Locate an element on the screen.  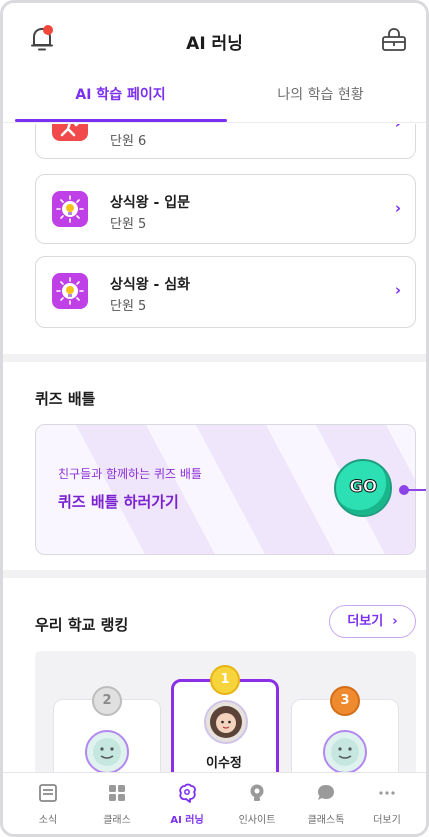
silver-medal-icon: 2 is located at coordinates (107, 701).